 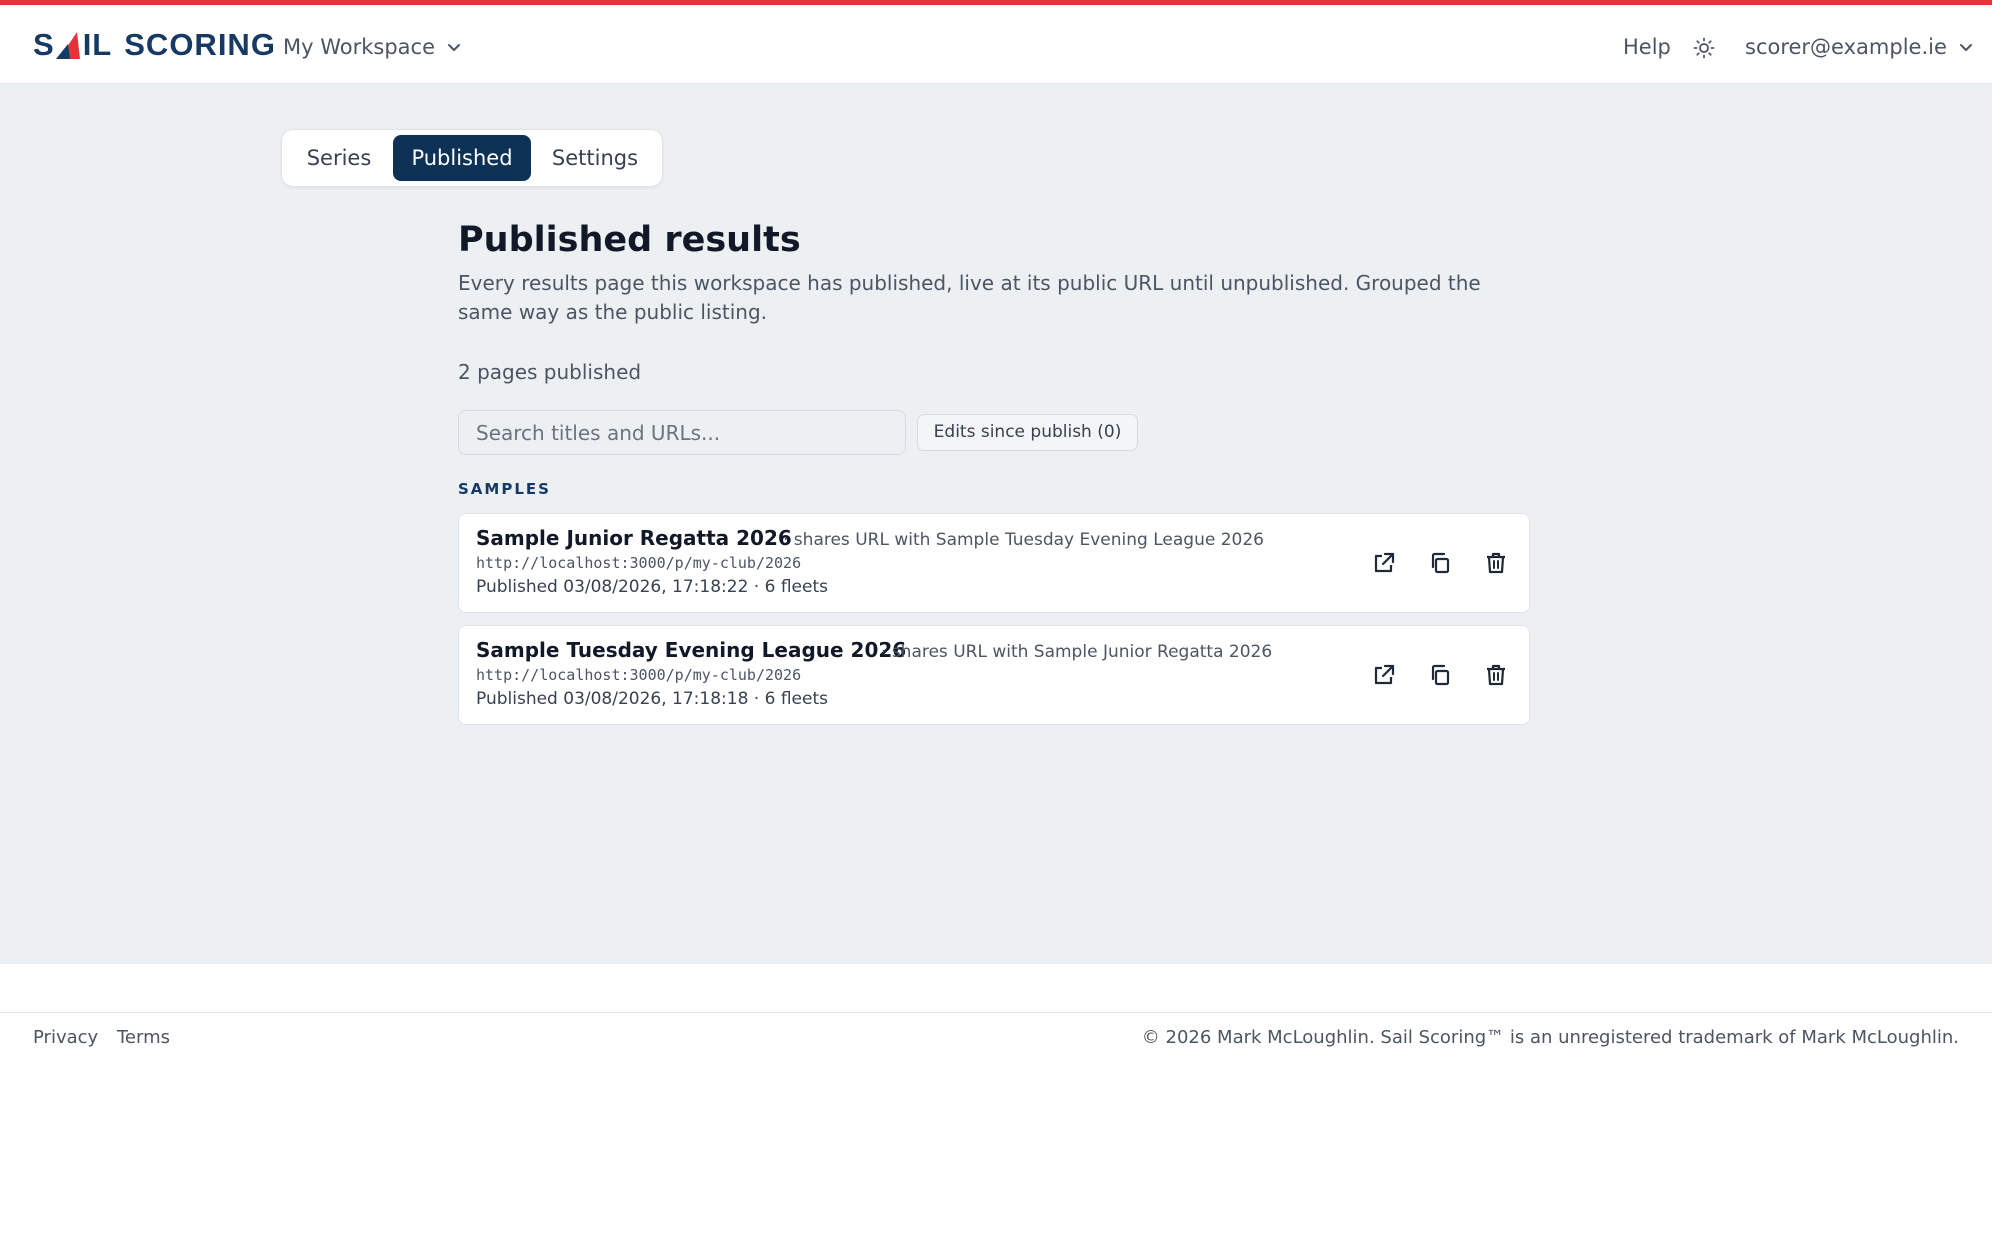 What do you see at coordinates (44, 44) in the screenshot?
I see `logo-letter-s: S` at bounding box center [44, 44].